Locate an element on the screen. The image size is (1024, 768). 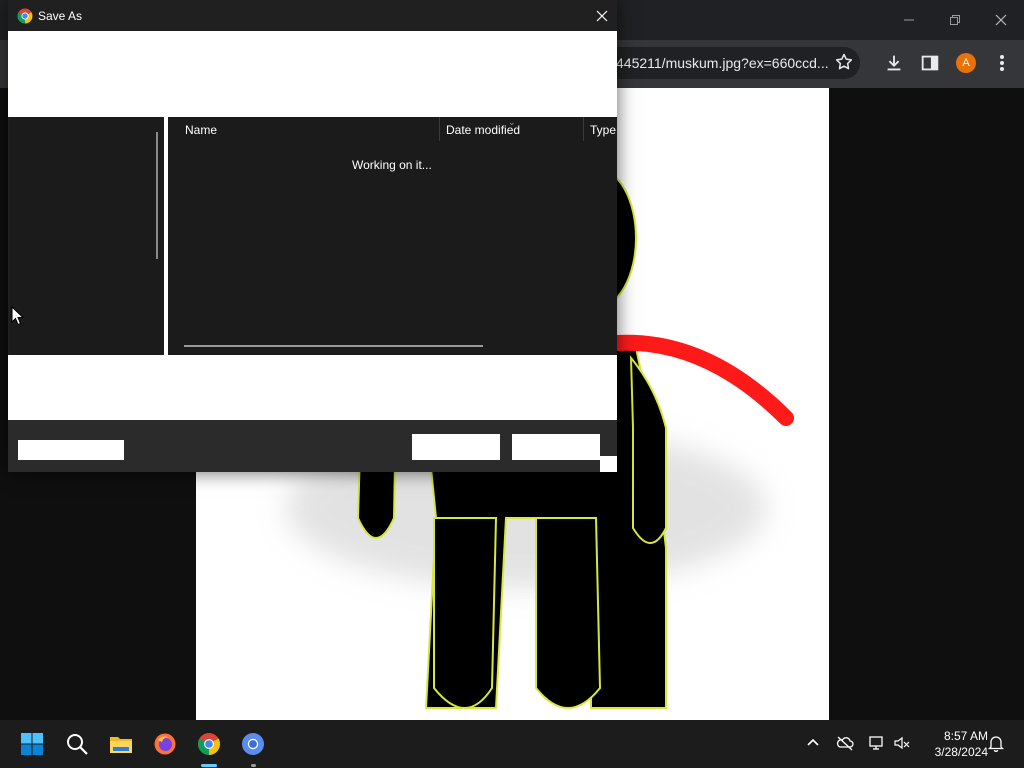
dialog-title: Save As is located at coordinates (60, 16).